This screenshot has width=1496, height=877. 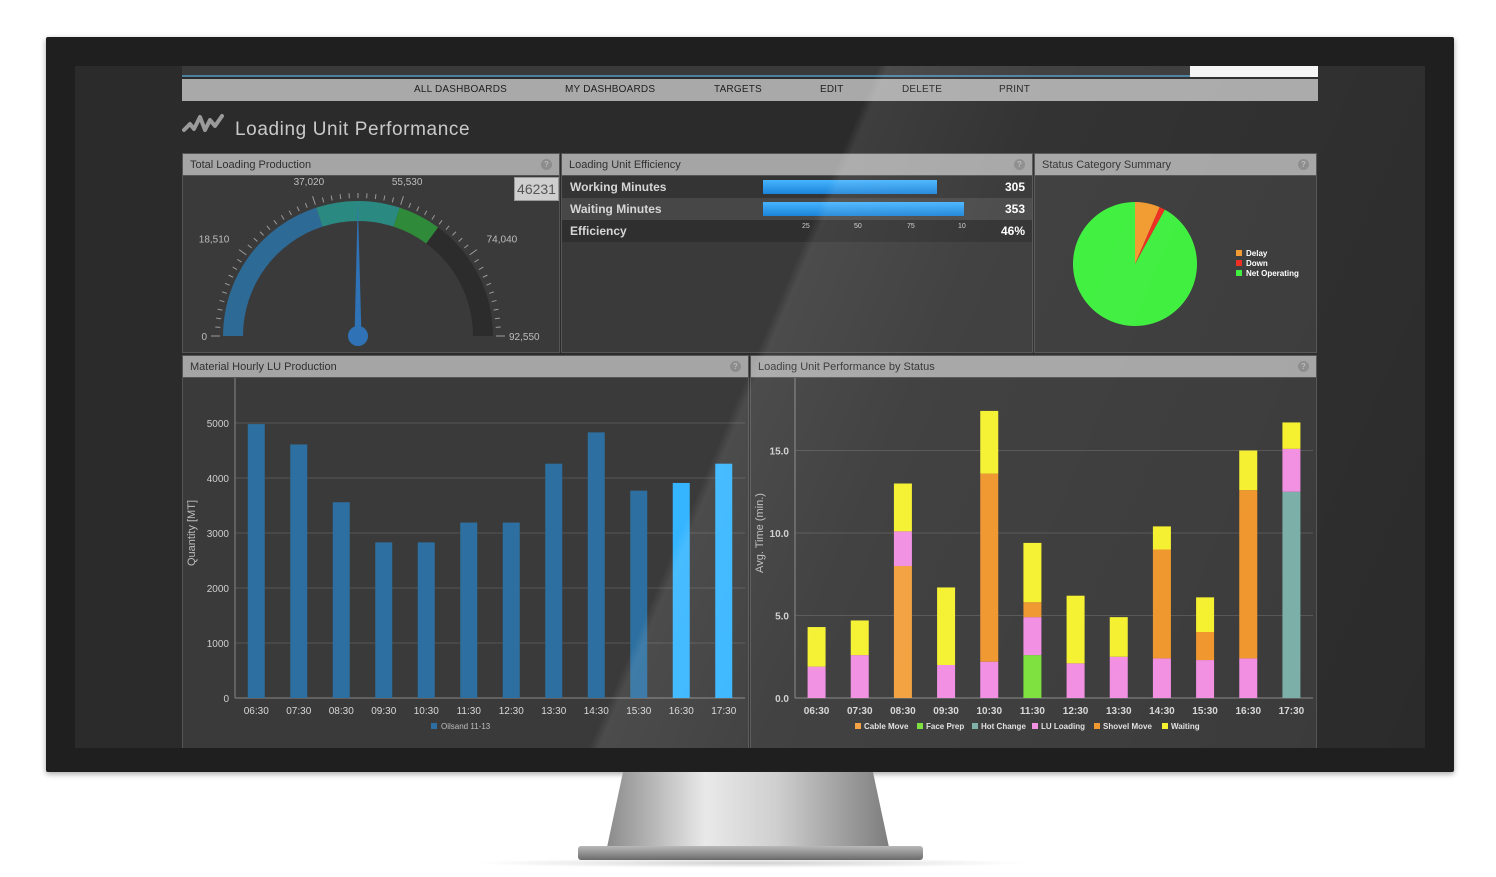 I want to click on page-title: Loading Unit Performance, so click(x=353, y=129).